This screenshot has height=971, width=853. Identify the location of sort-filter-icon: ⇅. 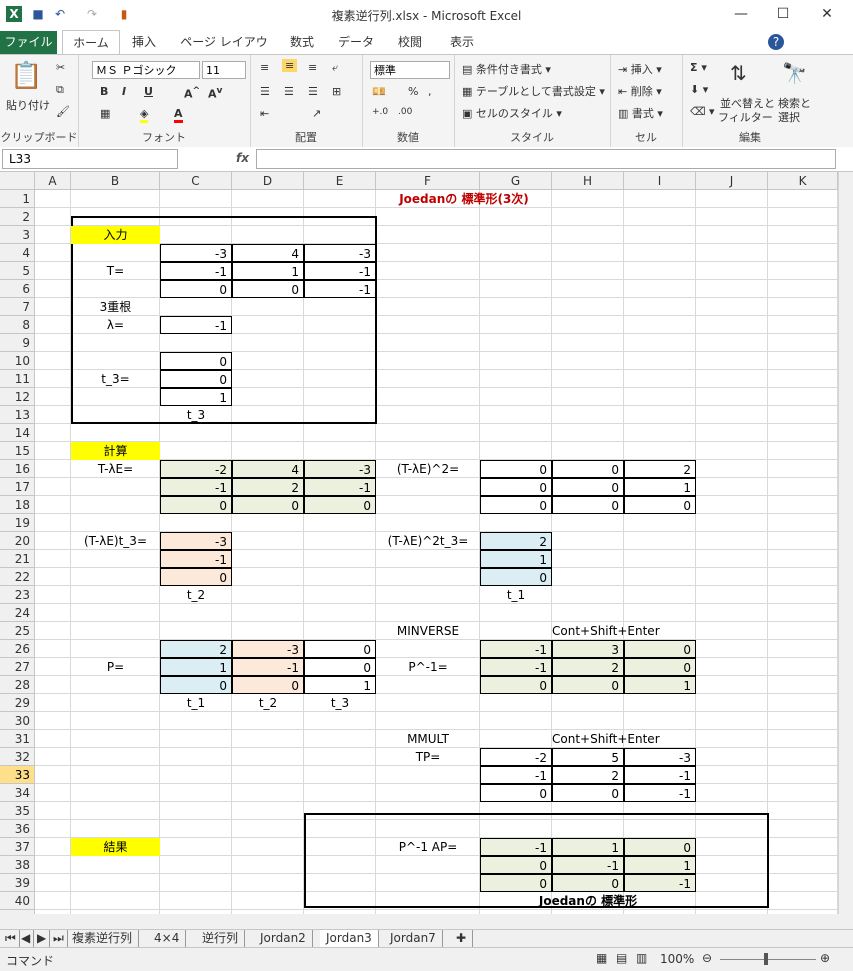
(738, 73).